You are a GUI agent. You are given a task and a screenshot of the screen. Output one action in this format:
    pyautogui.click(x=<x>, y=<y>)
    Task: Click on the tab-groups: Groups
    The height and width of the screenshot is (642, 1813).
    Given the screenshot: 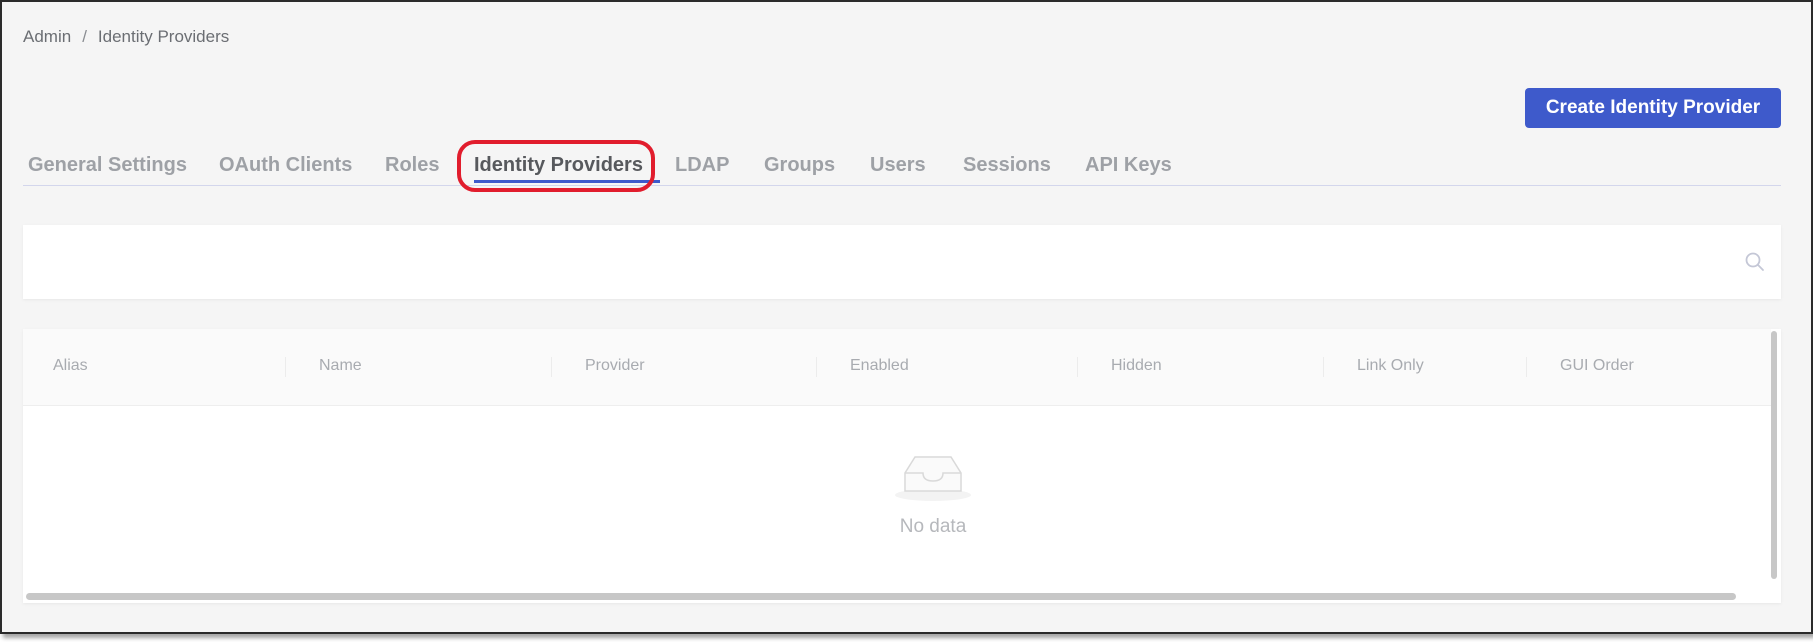 What is the action you would take?
    pyautogui.click(x=799, y=165)
    